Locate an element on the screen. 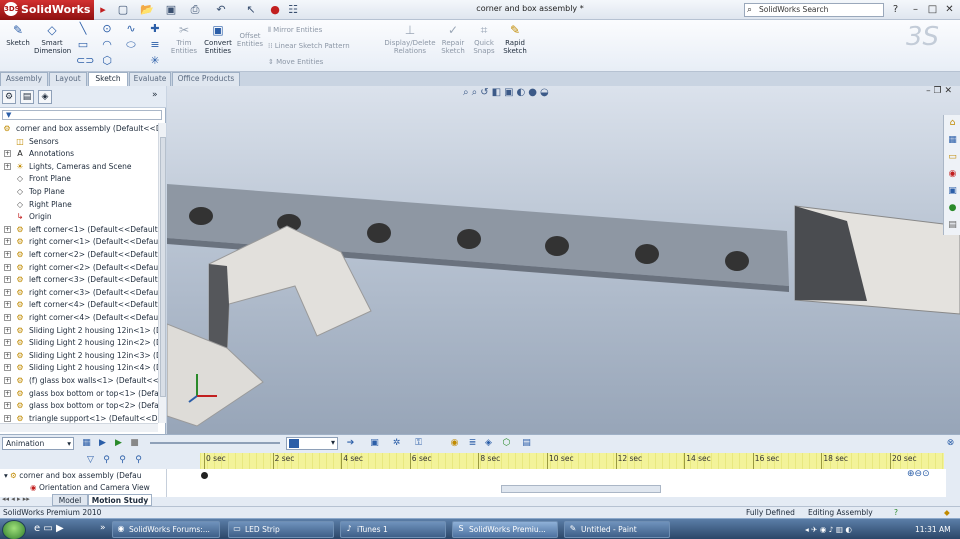  study-type-select: Animation ▾ is located at coordinates (38, 443).